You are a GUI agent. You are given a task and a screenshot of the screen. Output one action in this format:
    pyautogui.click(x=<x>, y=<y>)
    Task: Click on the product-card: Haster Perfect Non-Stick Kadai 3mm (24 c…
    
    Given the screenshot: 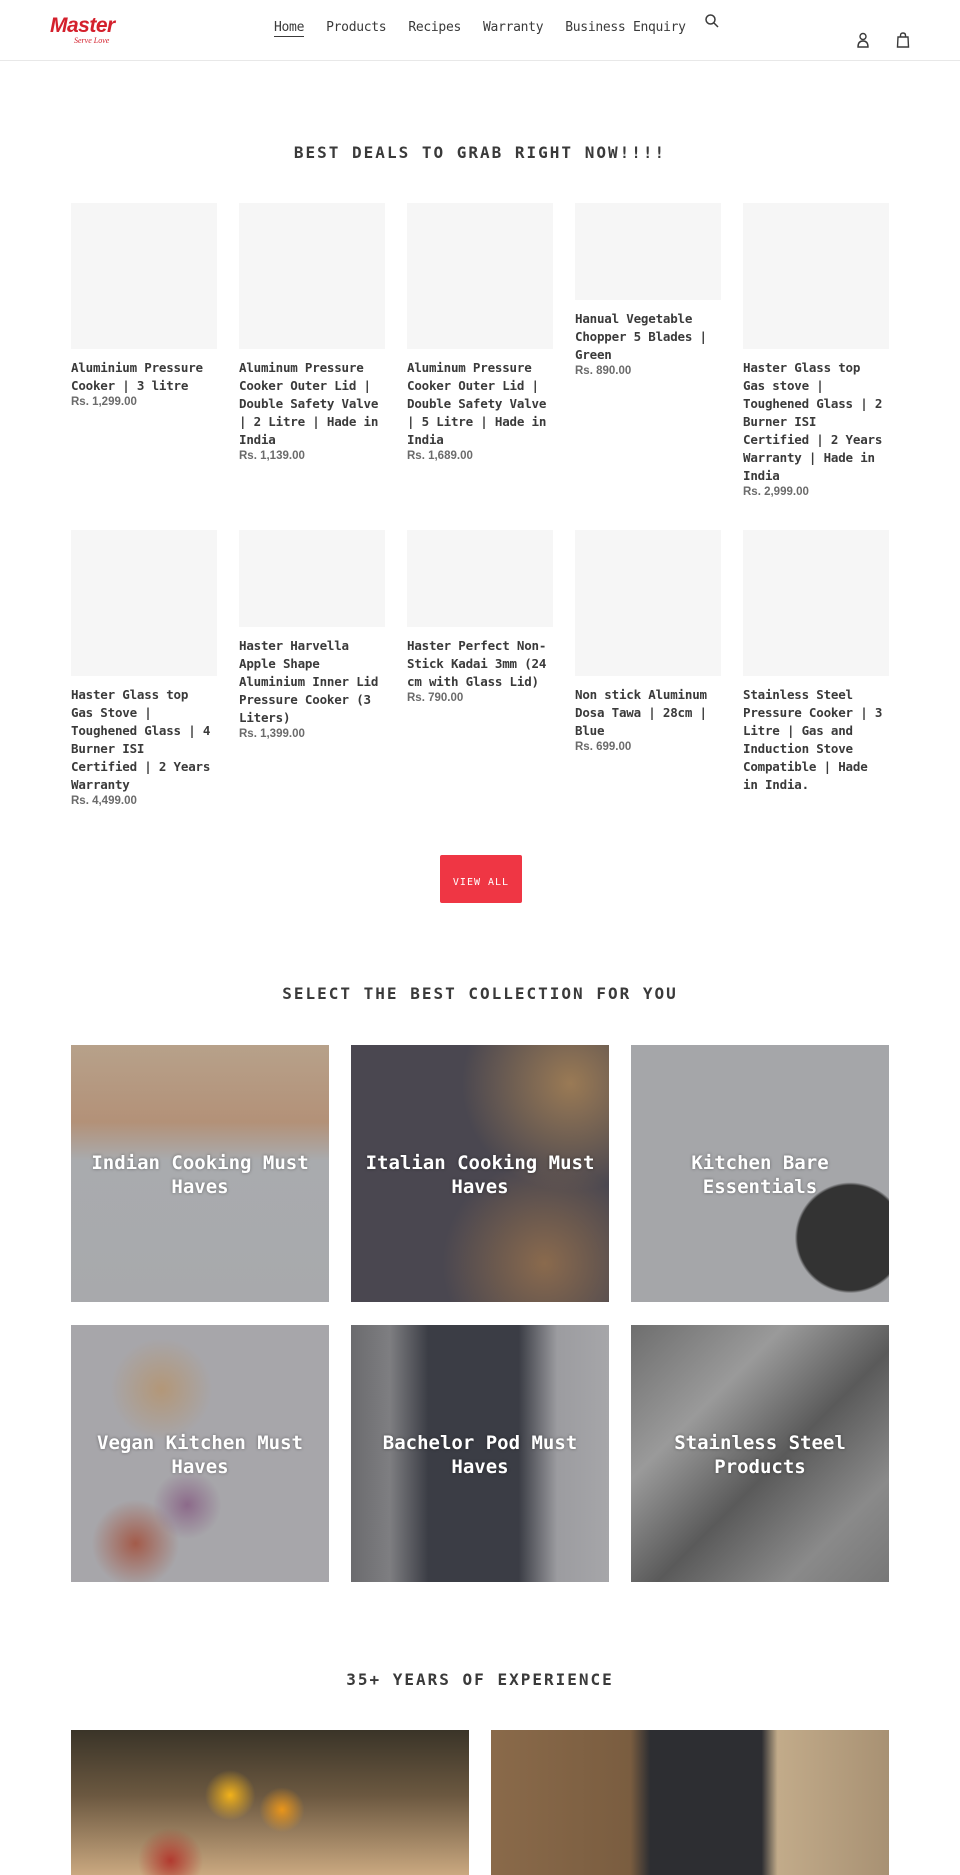 What is the action you would take?
    pyautogui.click(x=480, y=617)
    